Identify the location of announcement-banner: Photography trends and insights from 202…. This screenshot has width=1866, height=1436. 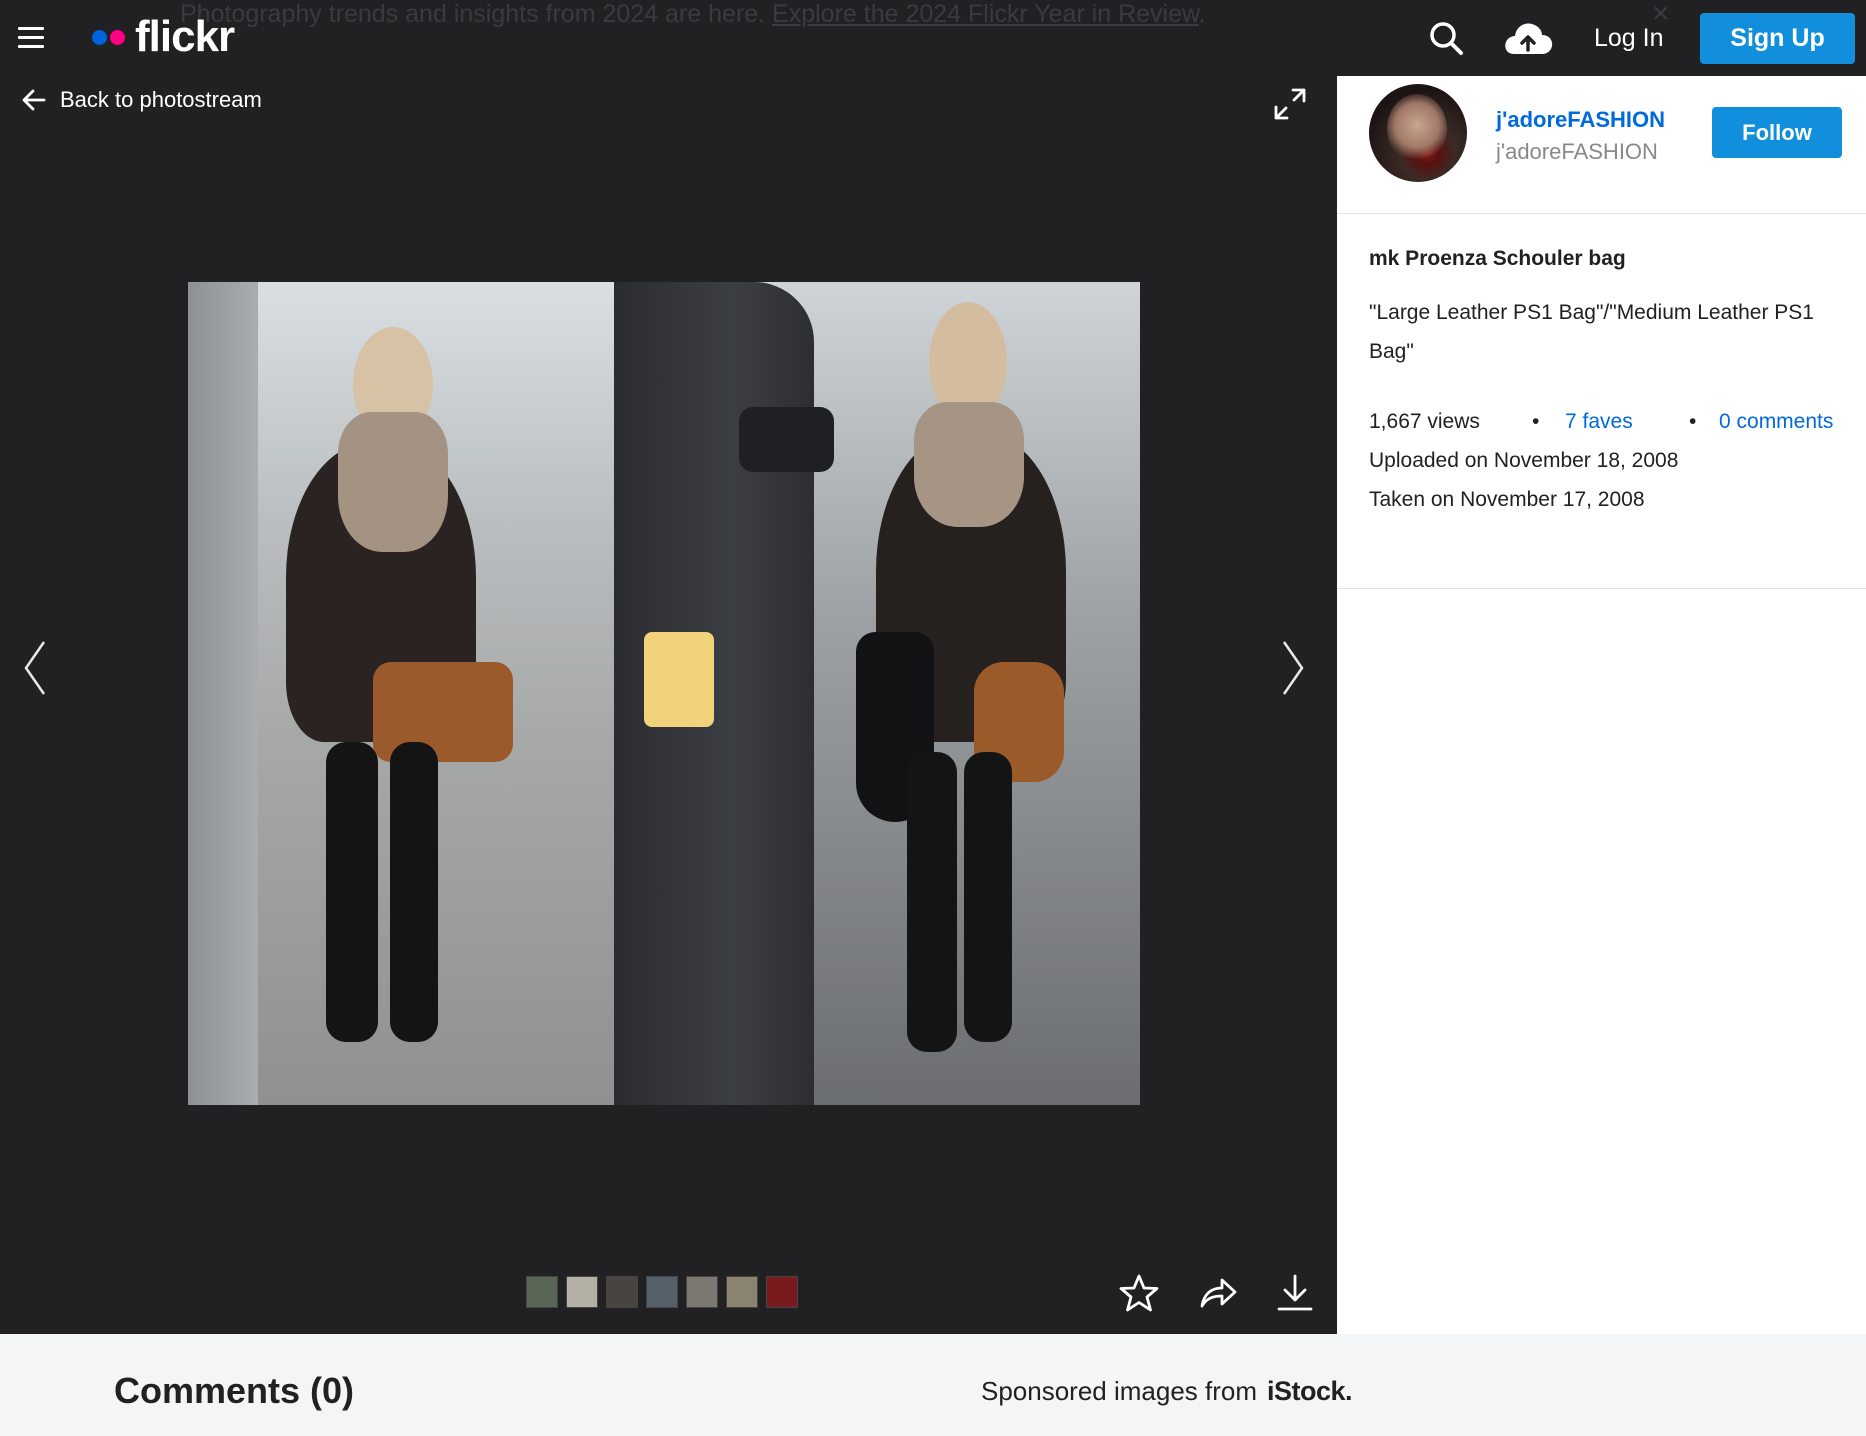
(693, 14).